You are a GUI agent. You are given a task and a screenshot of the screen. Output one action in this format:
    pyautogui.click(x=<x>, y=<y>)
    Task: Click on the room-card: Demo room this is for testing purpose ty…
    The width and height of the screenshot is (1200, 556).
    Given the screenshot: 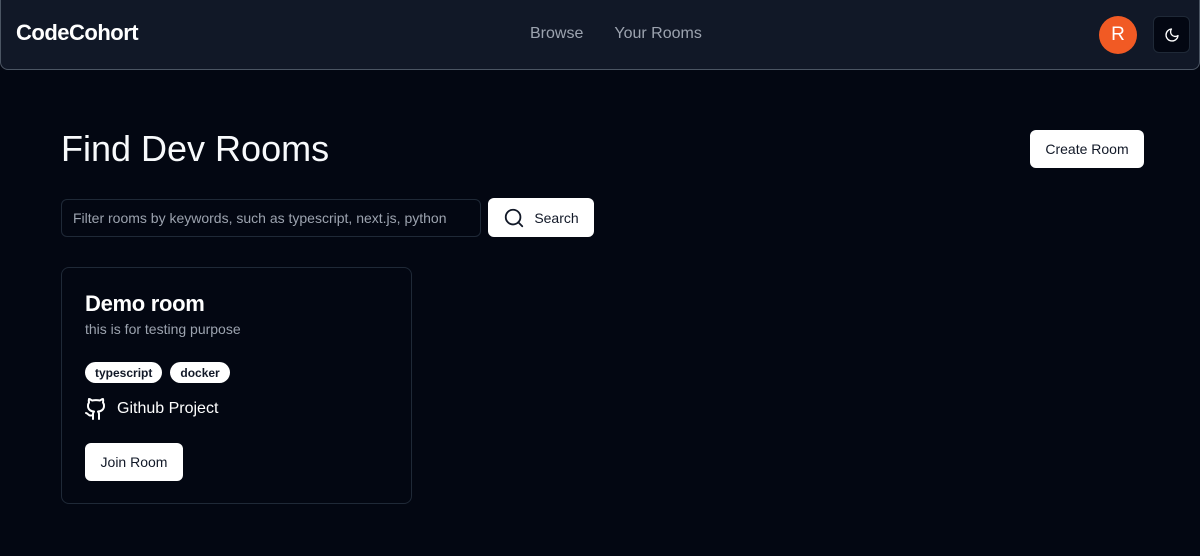 What is the action you would take?
    pyautogui.click(x=236, y=385)
    